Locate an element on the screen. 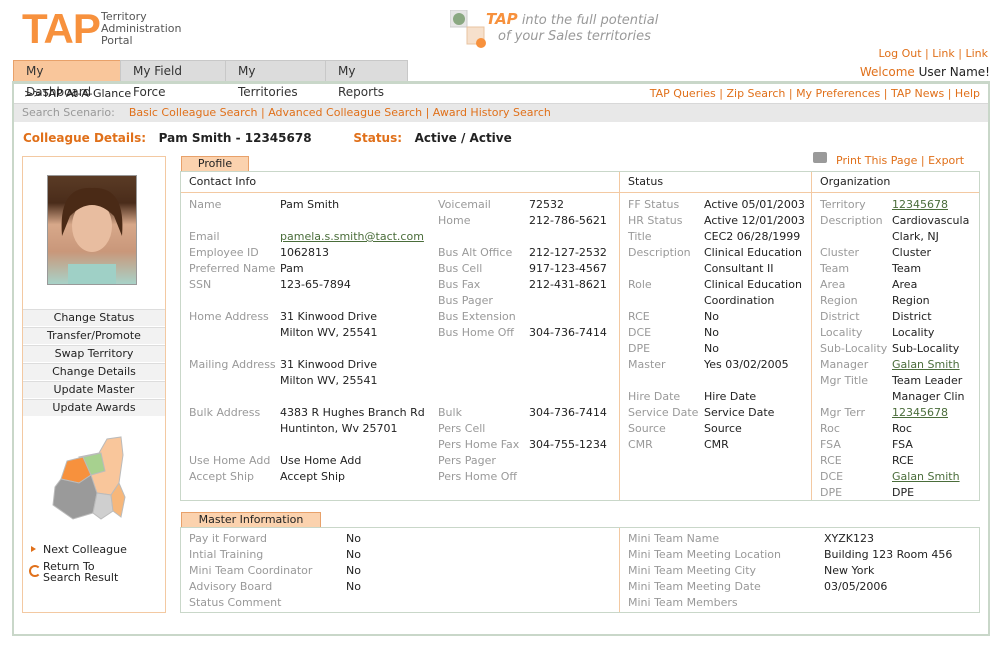 The height and width of the screenshot is (653, 1002). award-history-search-link: Award History Search is located at coordinates (492, 112).